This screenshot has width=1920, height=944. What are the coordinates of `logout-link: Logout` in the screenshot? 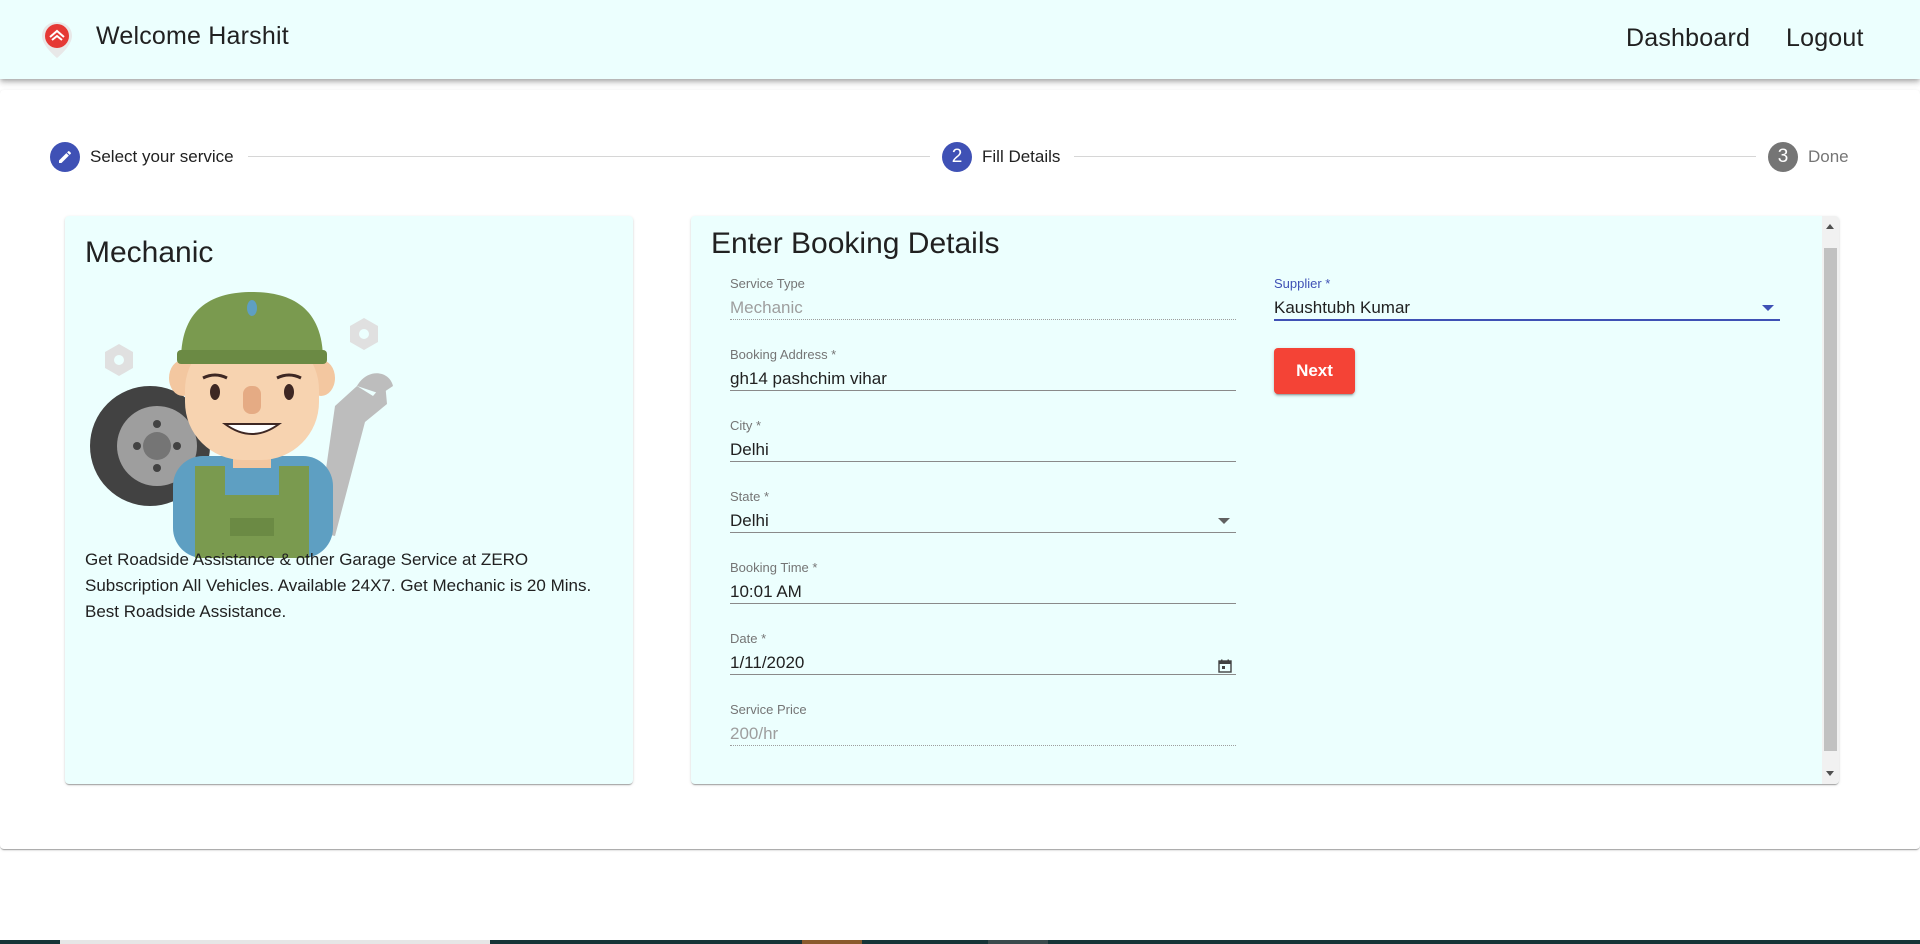 It's located at (1825, 38).